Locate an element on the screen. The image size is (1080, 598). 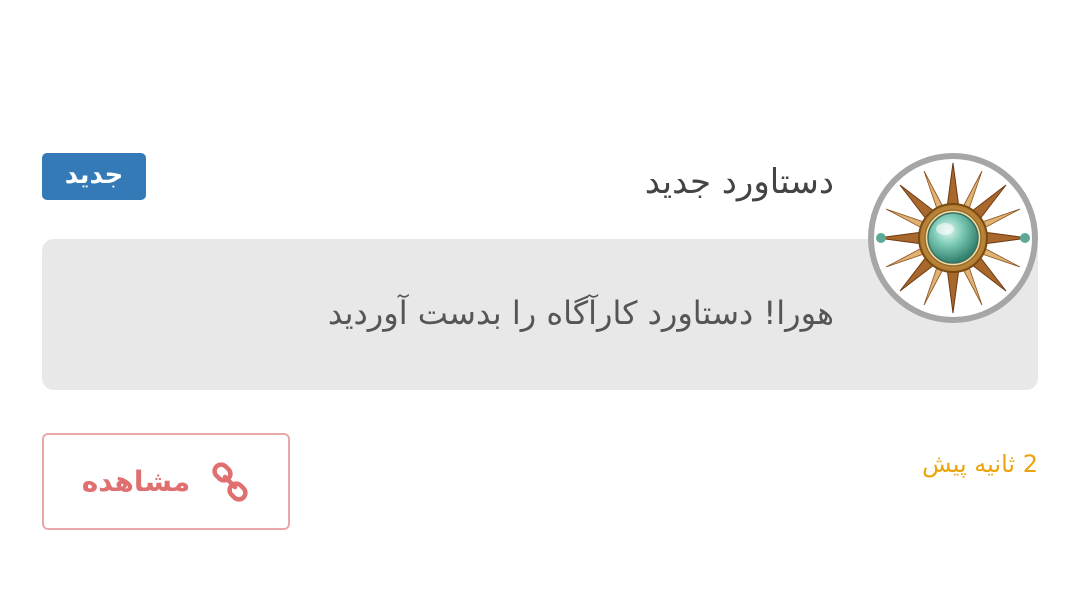
timestamp: 2 ثانیه پیش is located at coordinates (980, 464).